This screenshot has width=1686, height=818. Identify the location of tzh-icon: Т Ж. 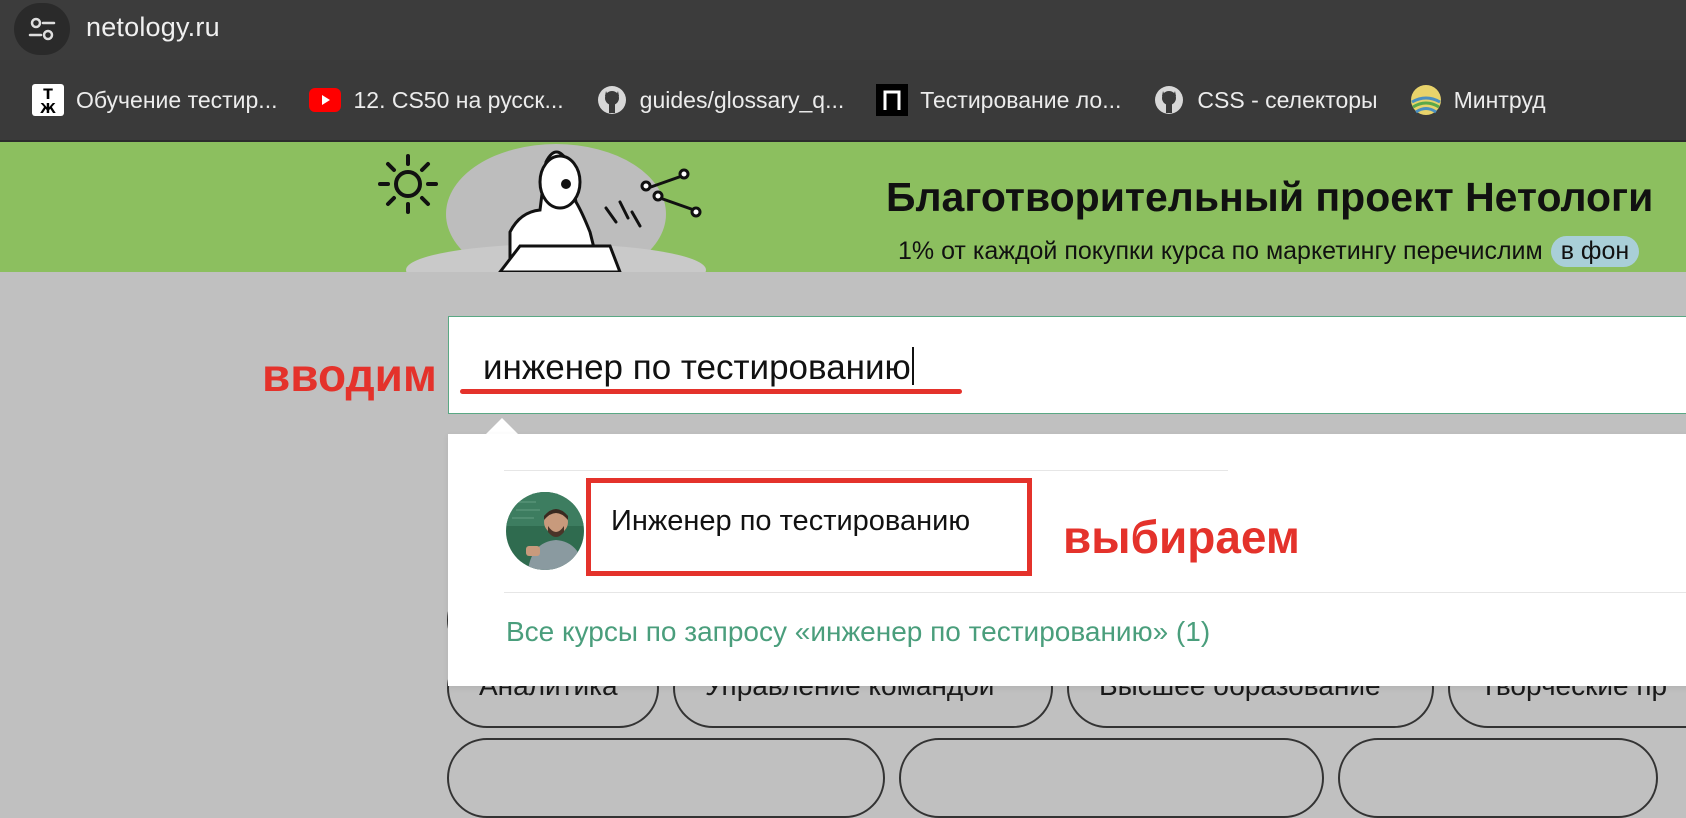
(48, 100).